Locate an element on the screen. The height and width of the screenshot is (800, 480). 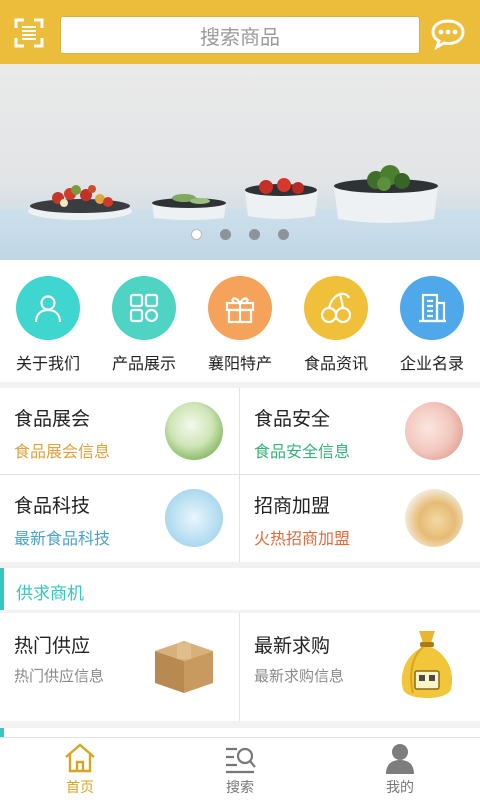
category-label: 襄阳特产 is located at coordinates (239, 363).